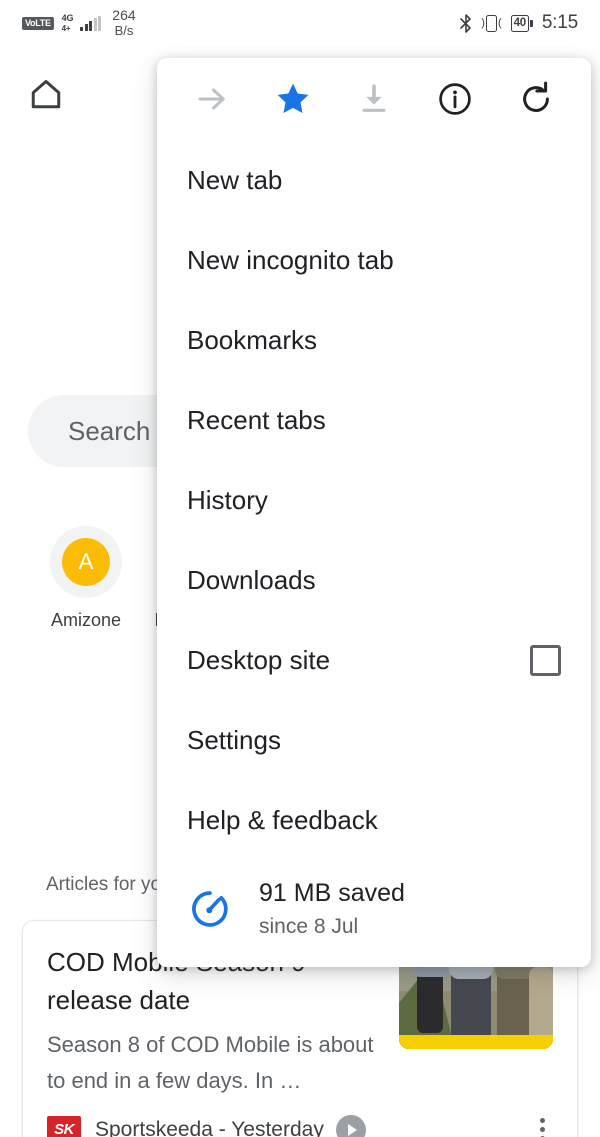  I want to click on info-icon, so click(455, 99).